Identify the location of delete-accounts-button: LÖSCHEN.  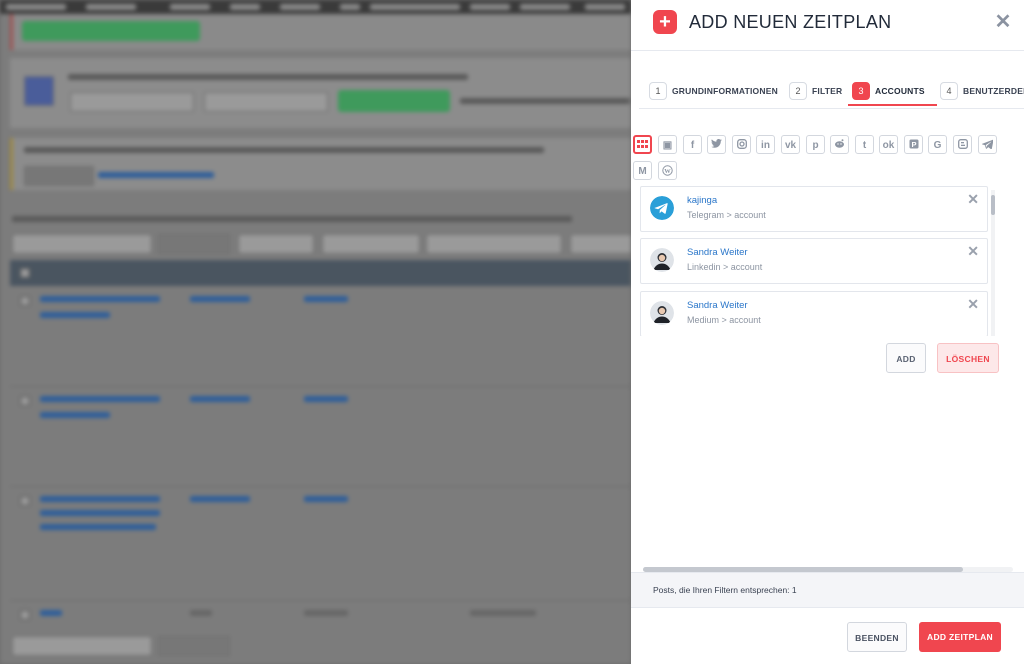
(968, 358).